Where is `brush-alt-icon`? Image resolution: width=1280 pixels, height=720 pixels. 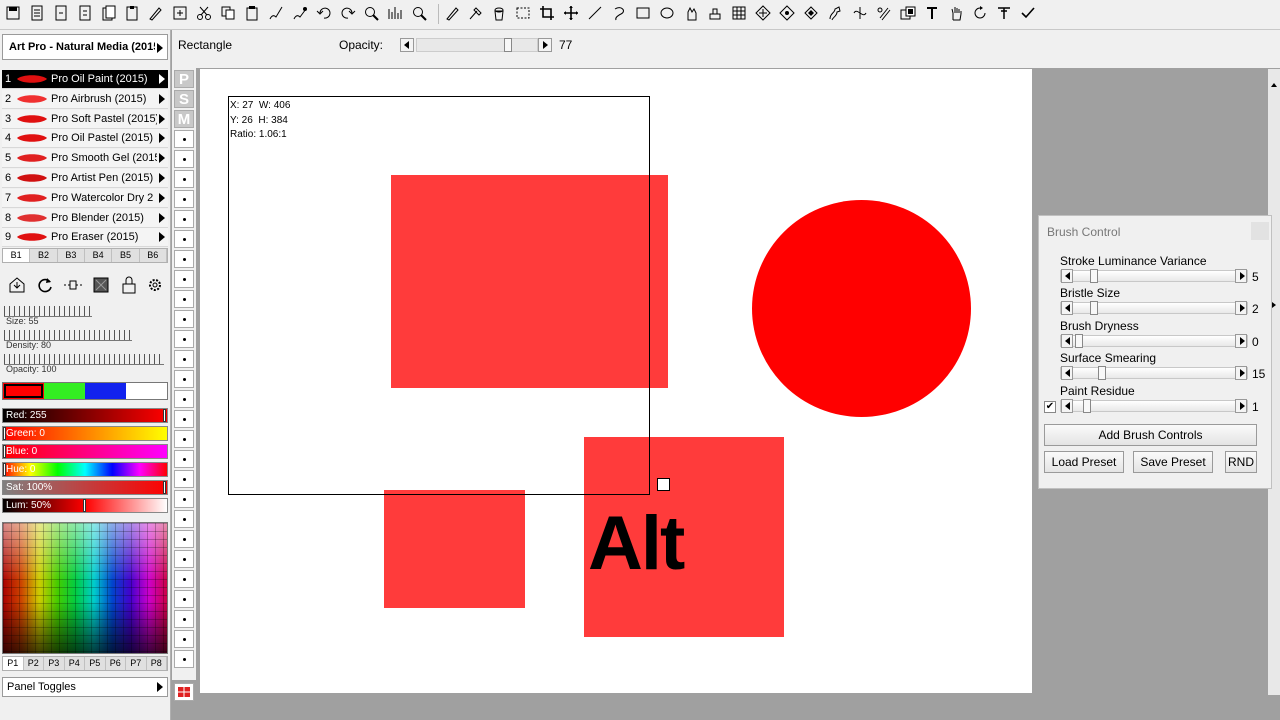 brush-alt-icon is located at coordinates (300, 13).